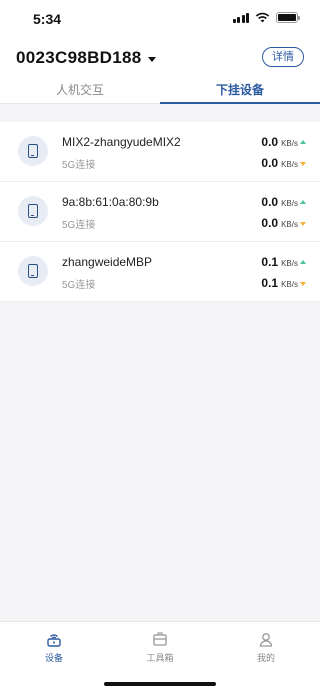 Image resolution: width=320 pixels, height=692 pixels. Describe the element at coordinates (151, 59) in the screenshot. I see `caret-down-icon` at that location.